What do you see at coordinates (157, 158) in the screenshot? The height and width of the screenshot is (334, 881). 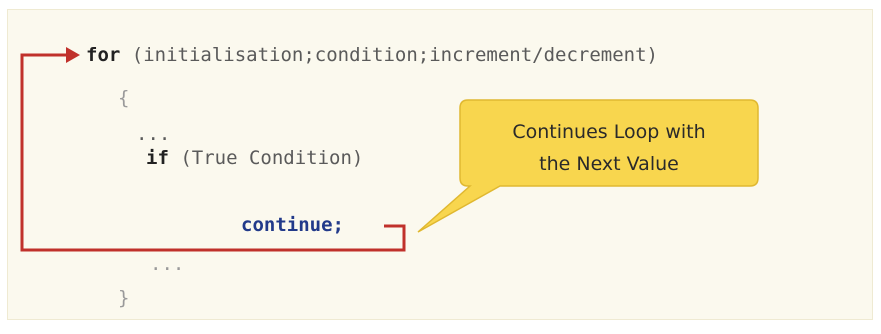 I see `if-keyword: if` at bounding box center [157, 158].